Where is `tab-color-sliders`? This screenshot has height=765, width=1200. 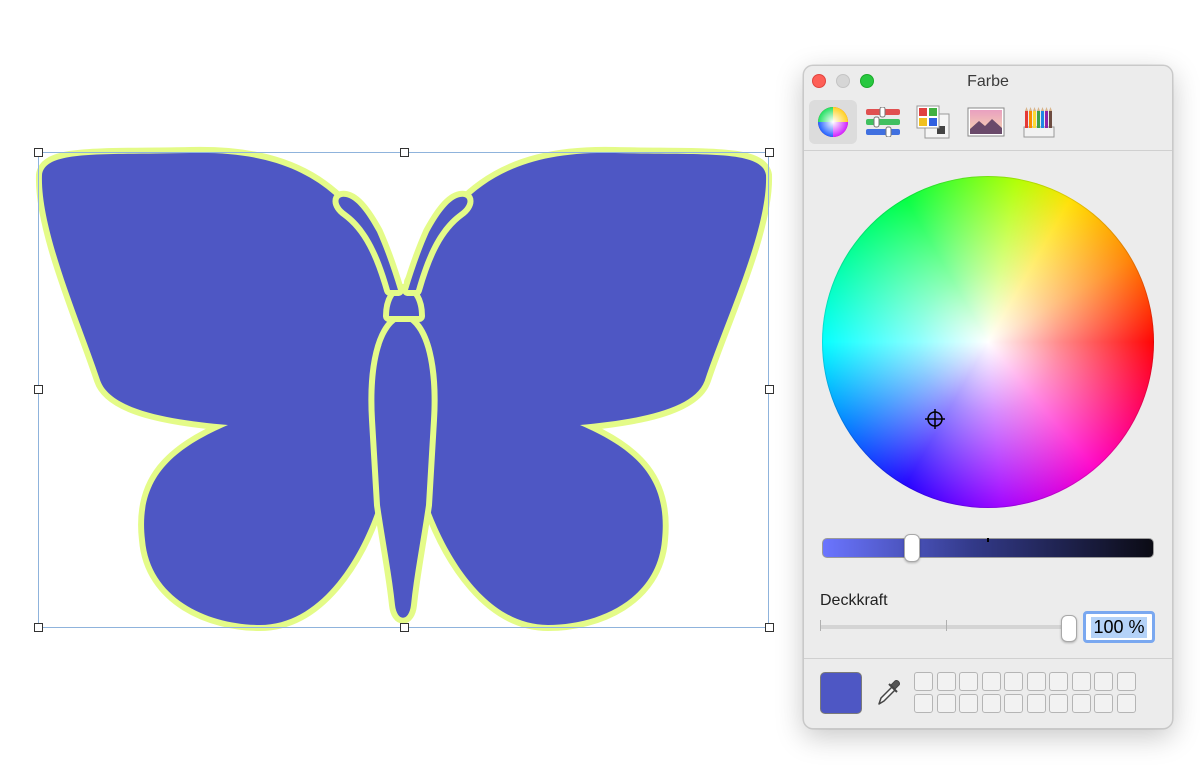 tab-color-sliders is located at coordinates (883, 122).